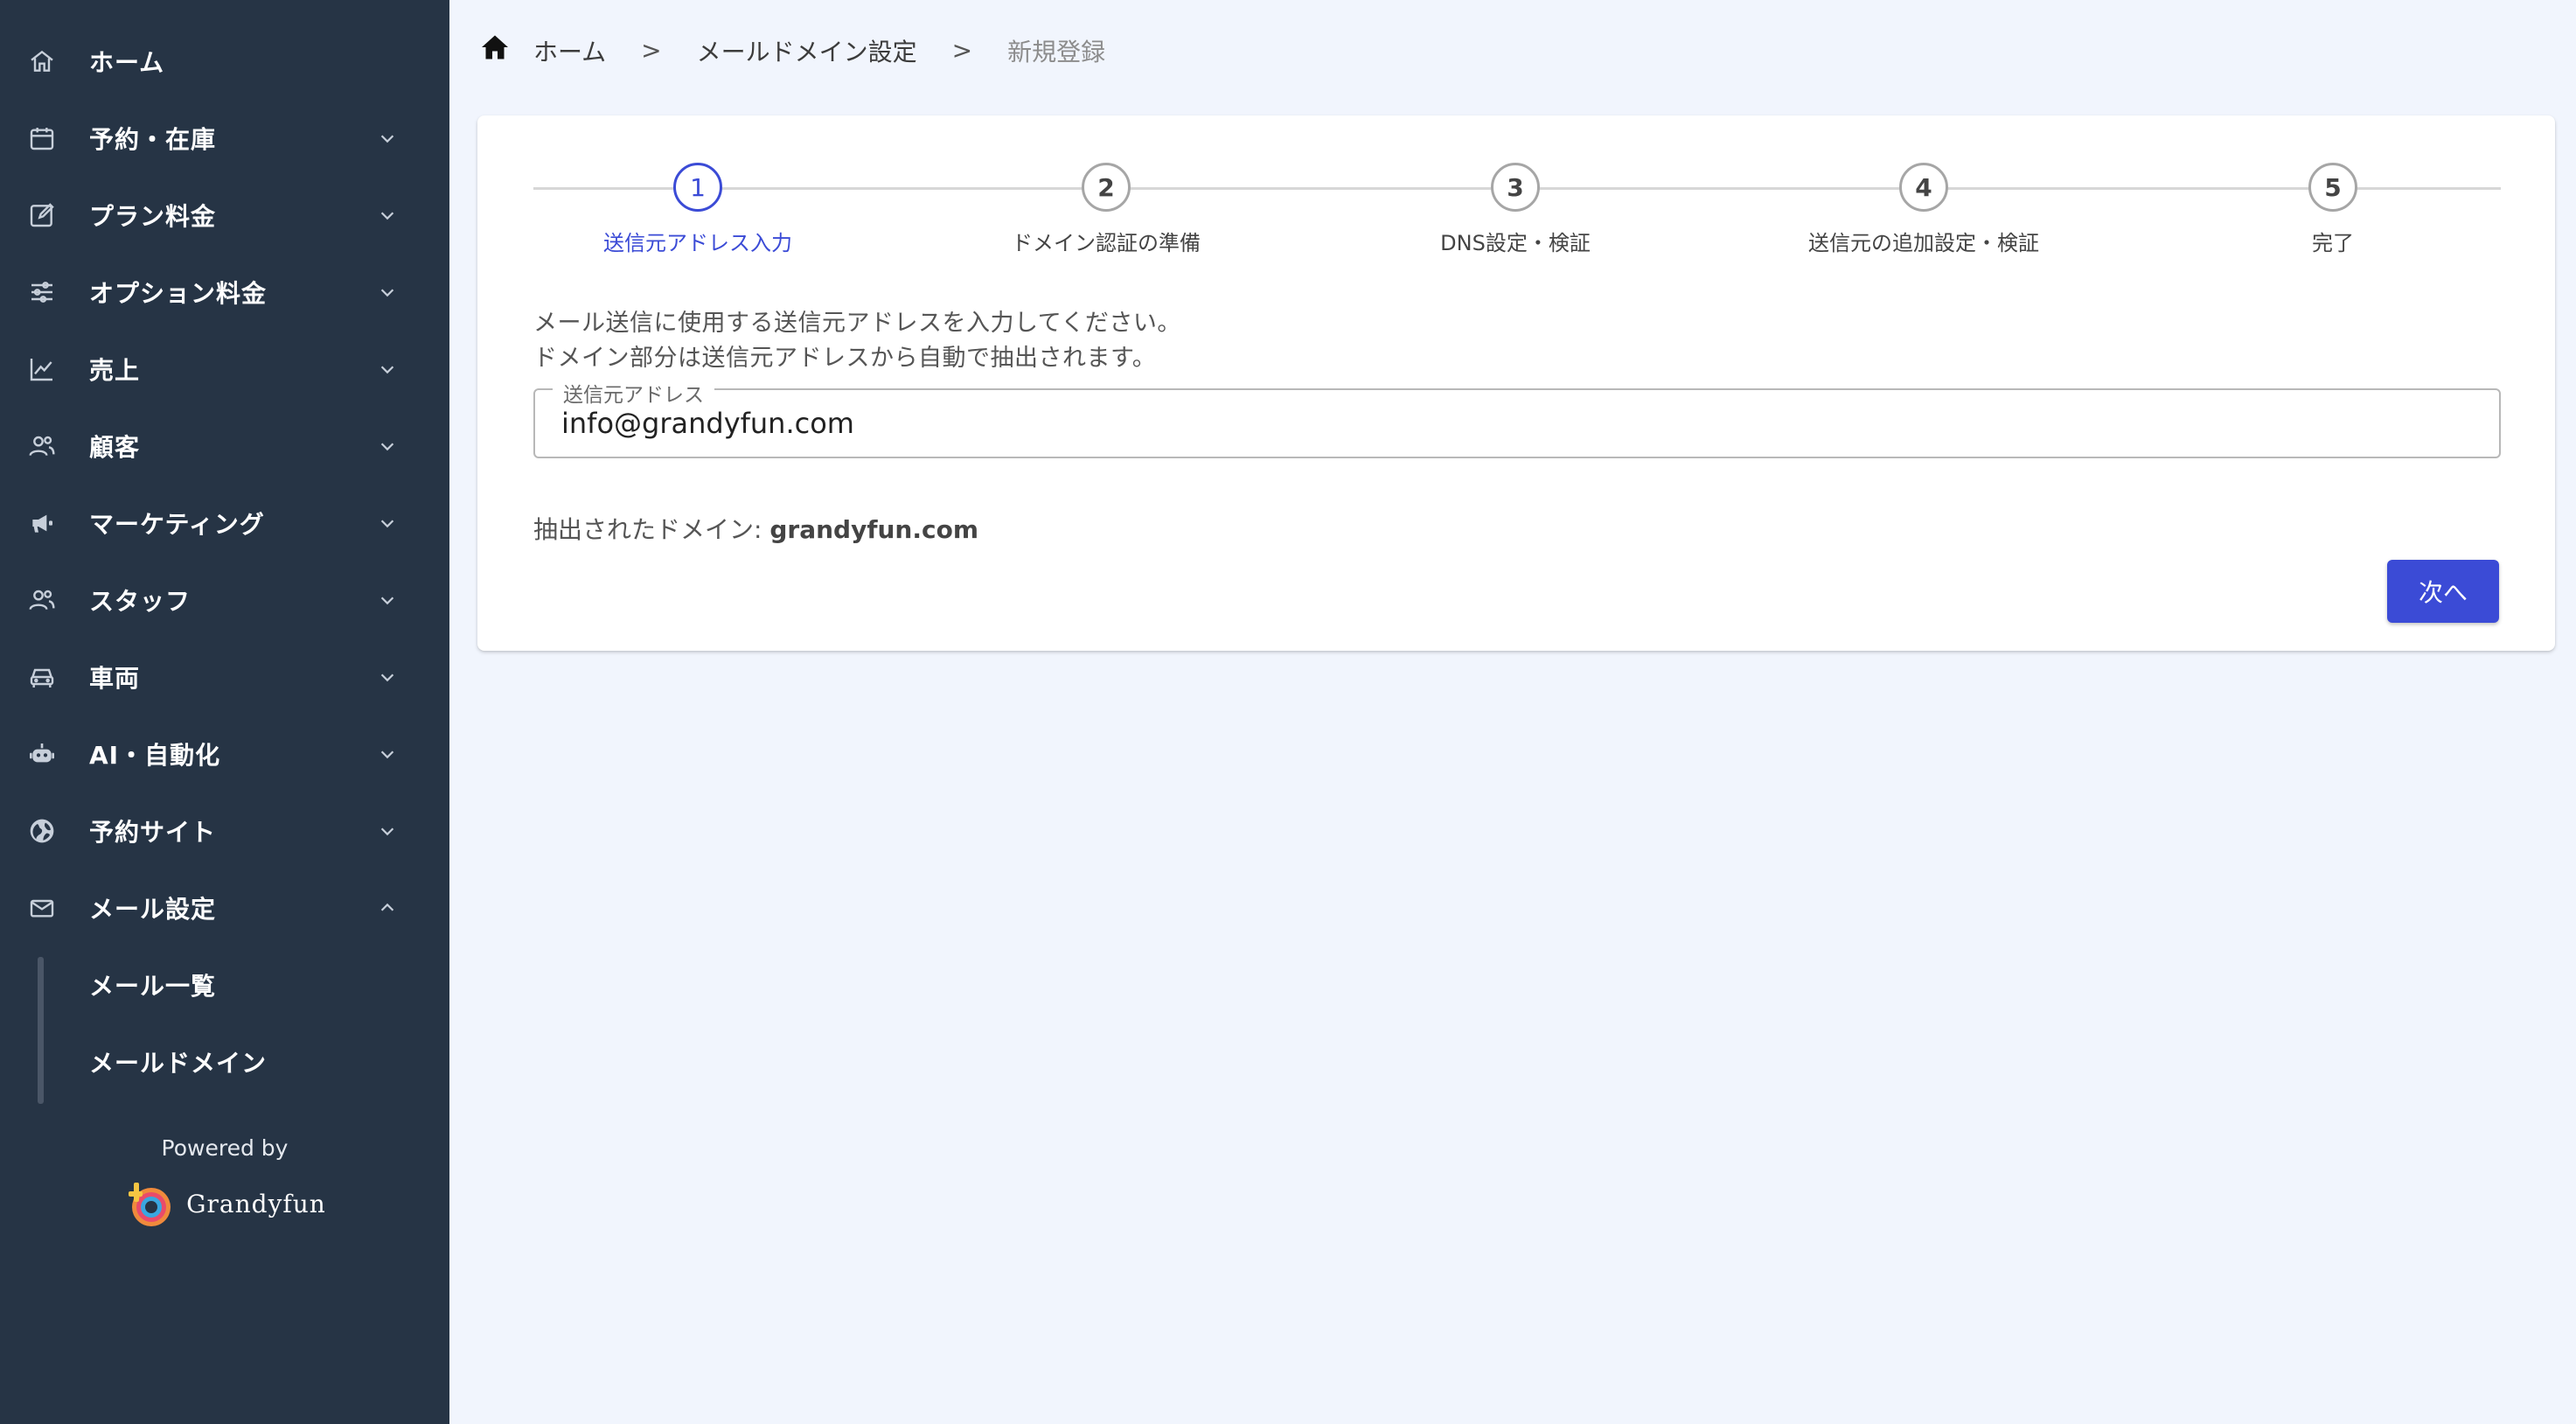  I want to click on instruction-line: メール送信に使用する送信元アドレスを入力してください。, so click(857, 323).